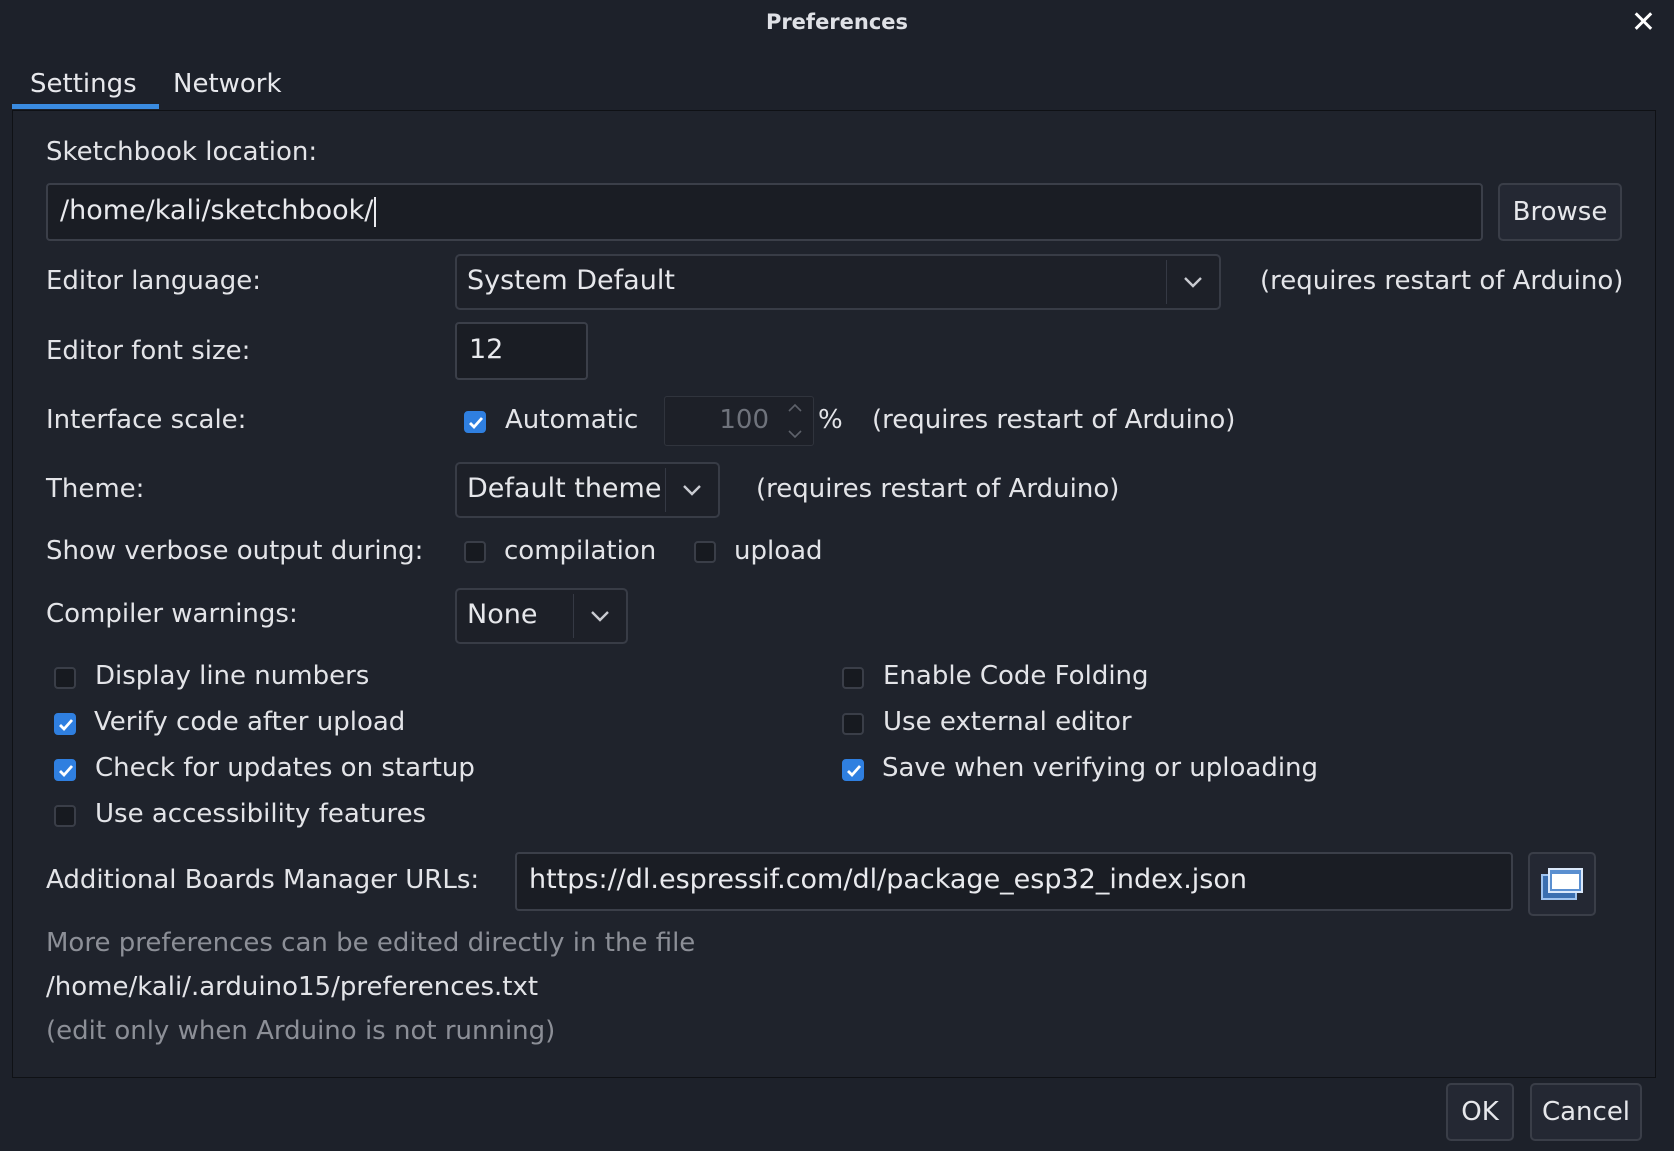 This screenshot has width=1674, height=1151. What do you see at coordinates (938, 489) in the screenshot?
I see `theme-note: (requires restart of Arduino)` at bounding box center [938, 489].